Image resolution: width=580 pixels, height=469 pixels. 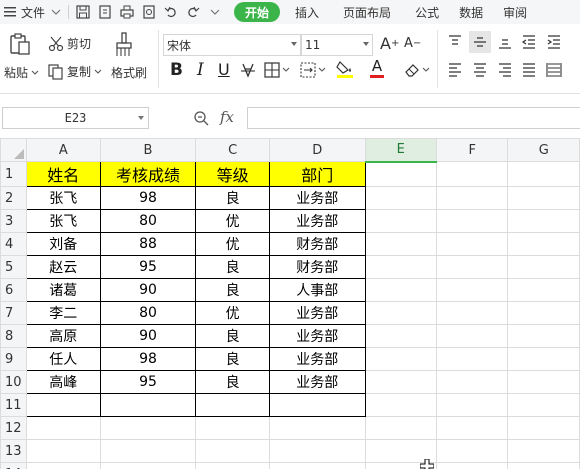 I want to click on copy-button: 复制, so click(x=75, y=71).